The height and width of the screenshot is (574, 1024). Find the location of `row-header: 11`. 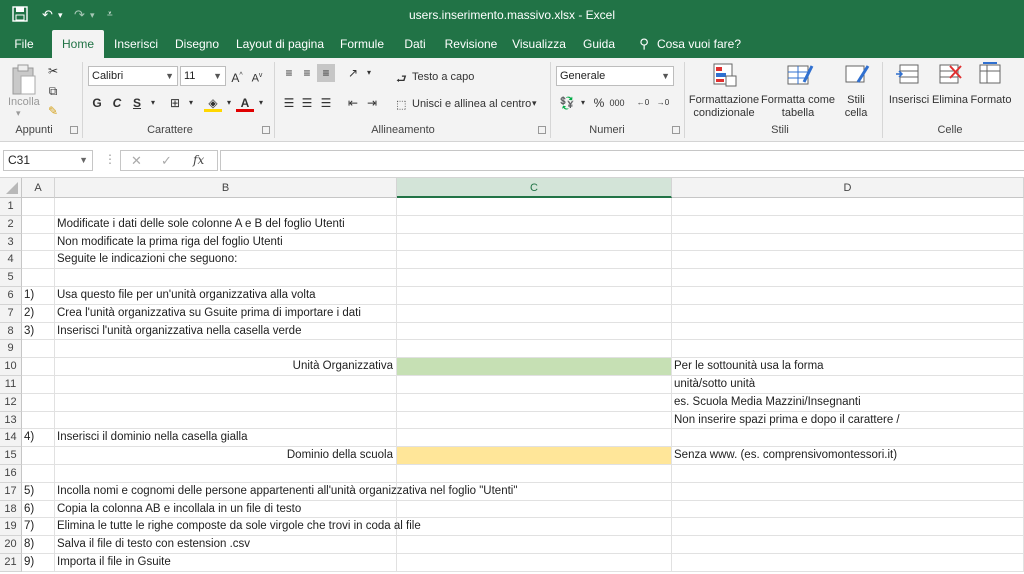

row-header: 11 is located at coordinates (11, 385).